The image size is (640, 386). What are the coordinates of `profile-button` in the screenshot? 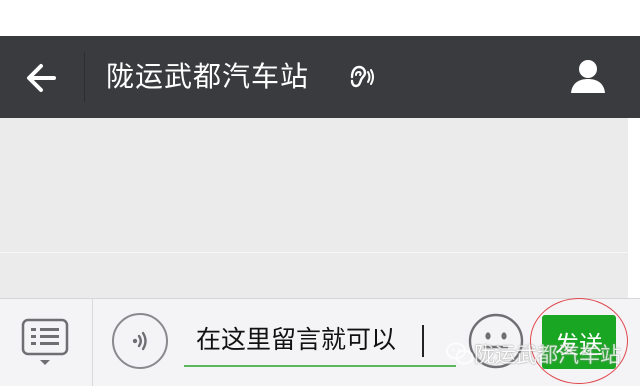 It's located at (588, 76).